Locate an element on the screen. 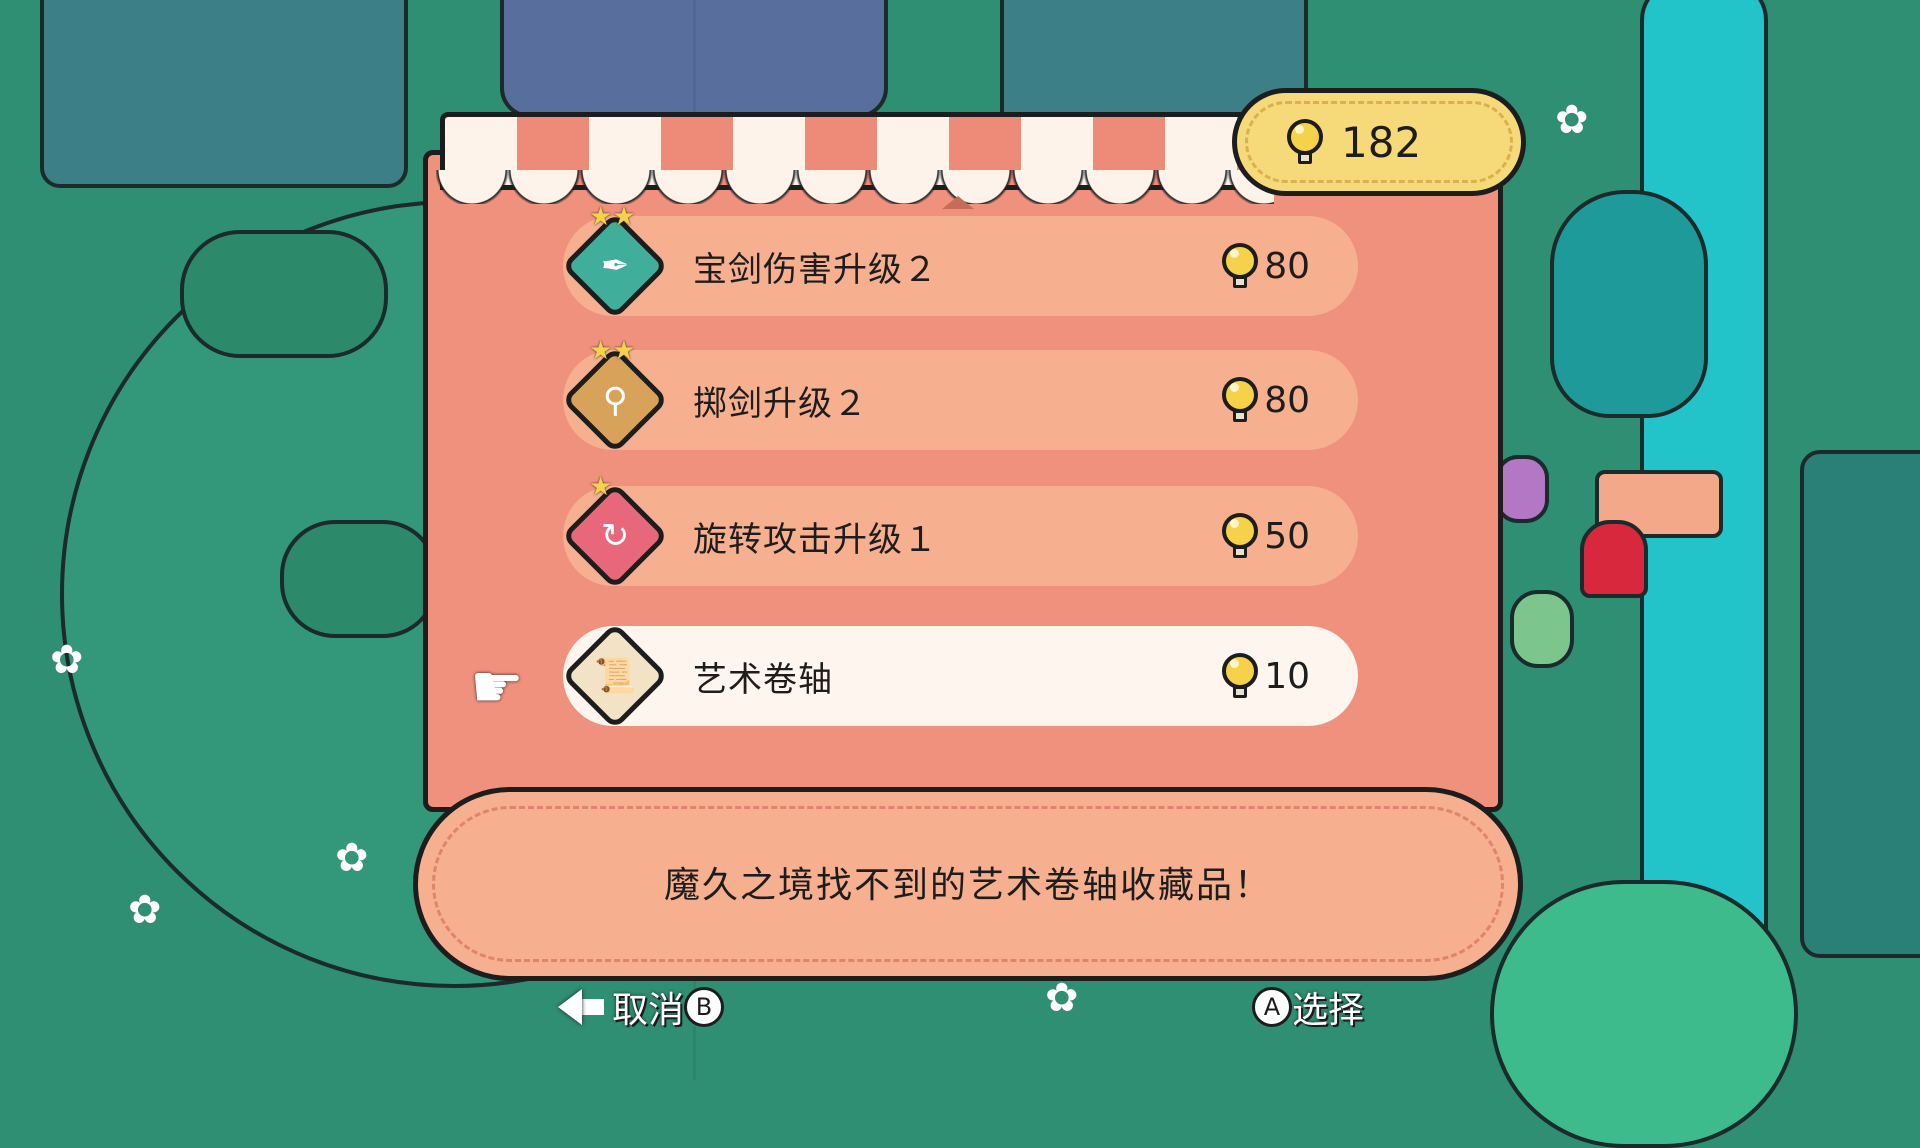 This screenshot has height=1148, width=1920. item-name: 宝剑伤害升级２ is located at coordinates (815, 269).